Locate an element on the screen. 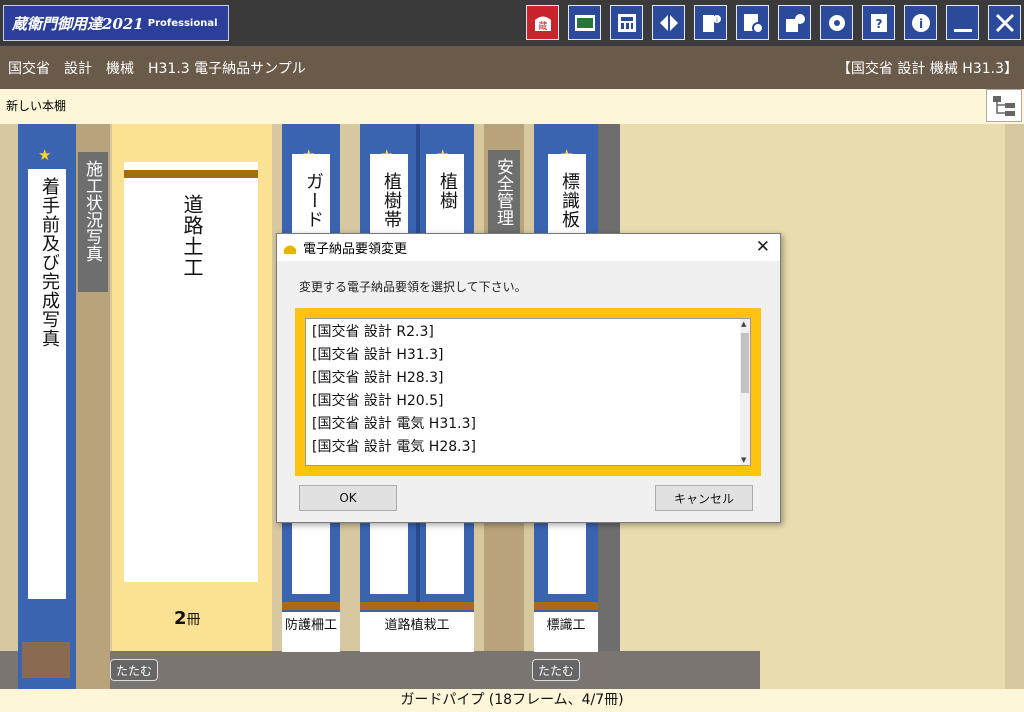 The height and width of the screenshot is (712, 1024). info-button: i is located at coordinates (920, 22).